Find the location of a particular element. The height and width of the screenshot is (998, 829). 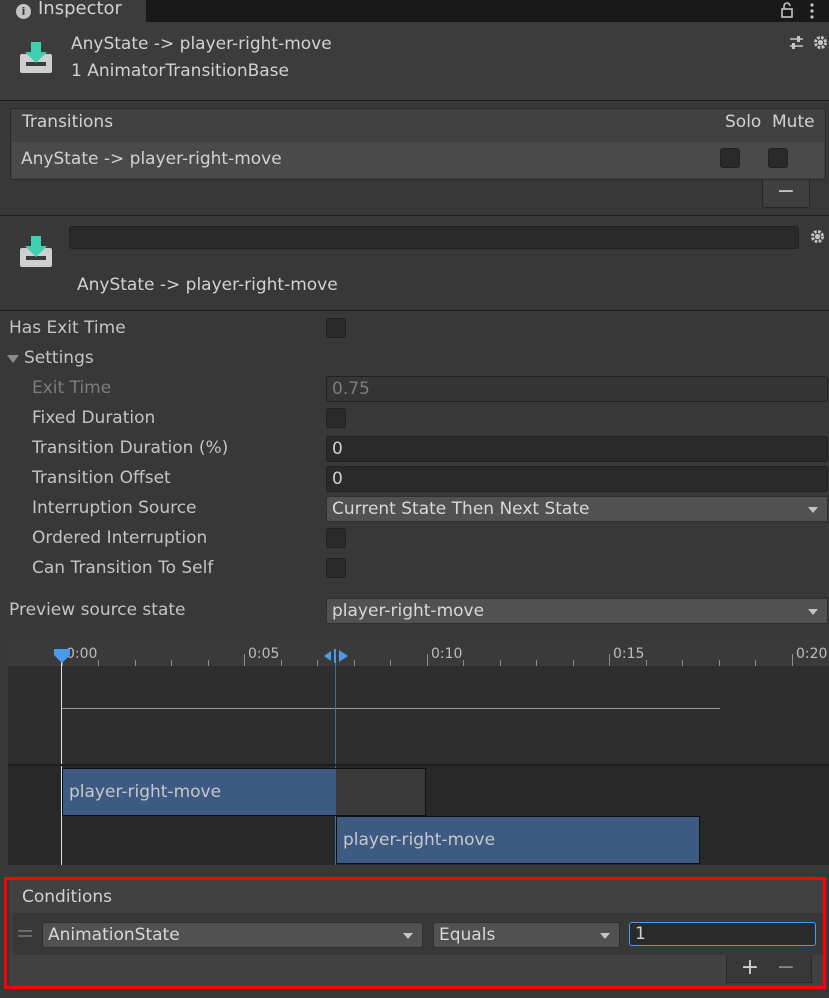

lock-icon is located at coordinates (787, 9).